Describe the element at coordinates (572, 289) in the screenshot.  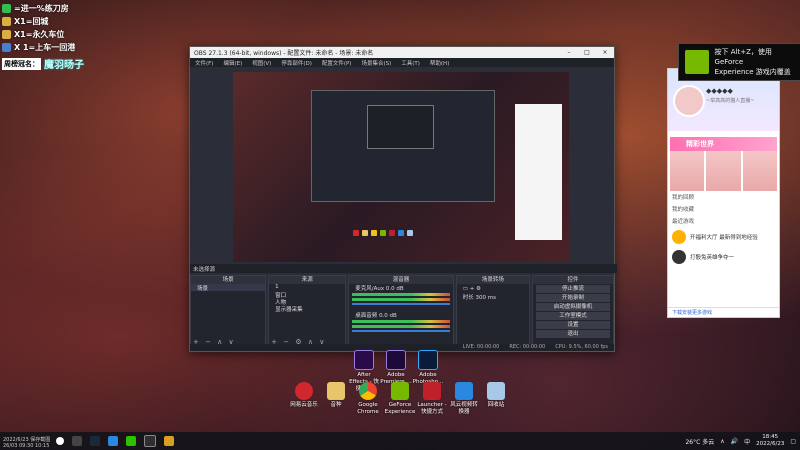
I see `stop-streaming-button: 停止推流` at that location.